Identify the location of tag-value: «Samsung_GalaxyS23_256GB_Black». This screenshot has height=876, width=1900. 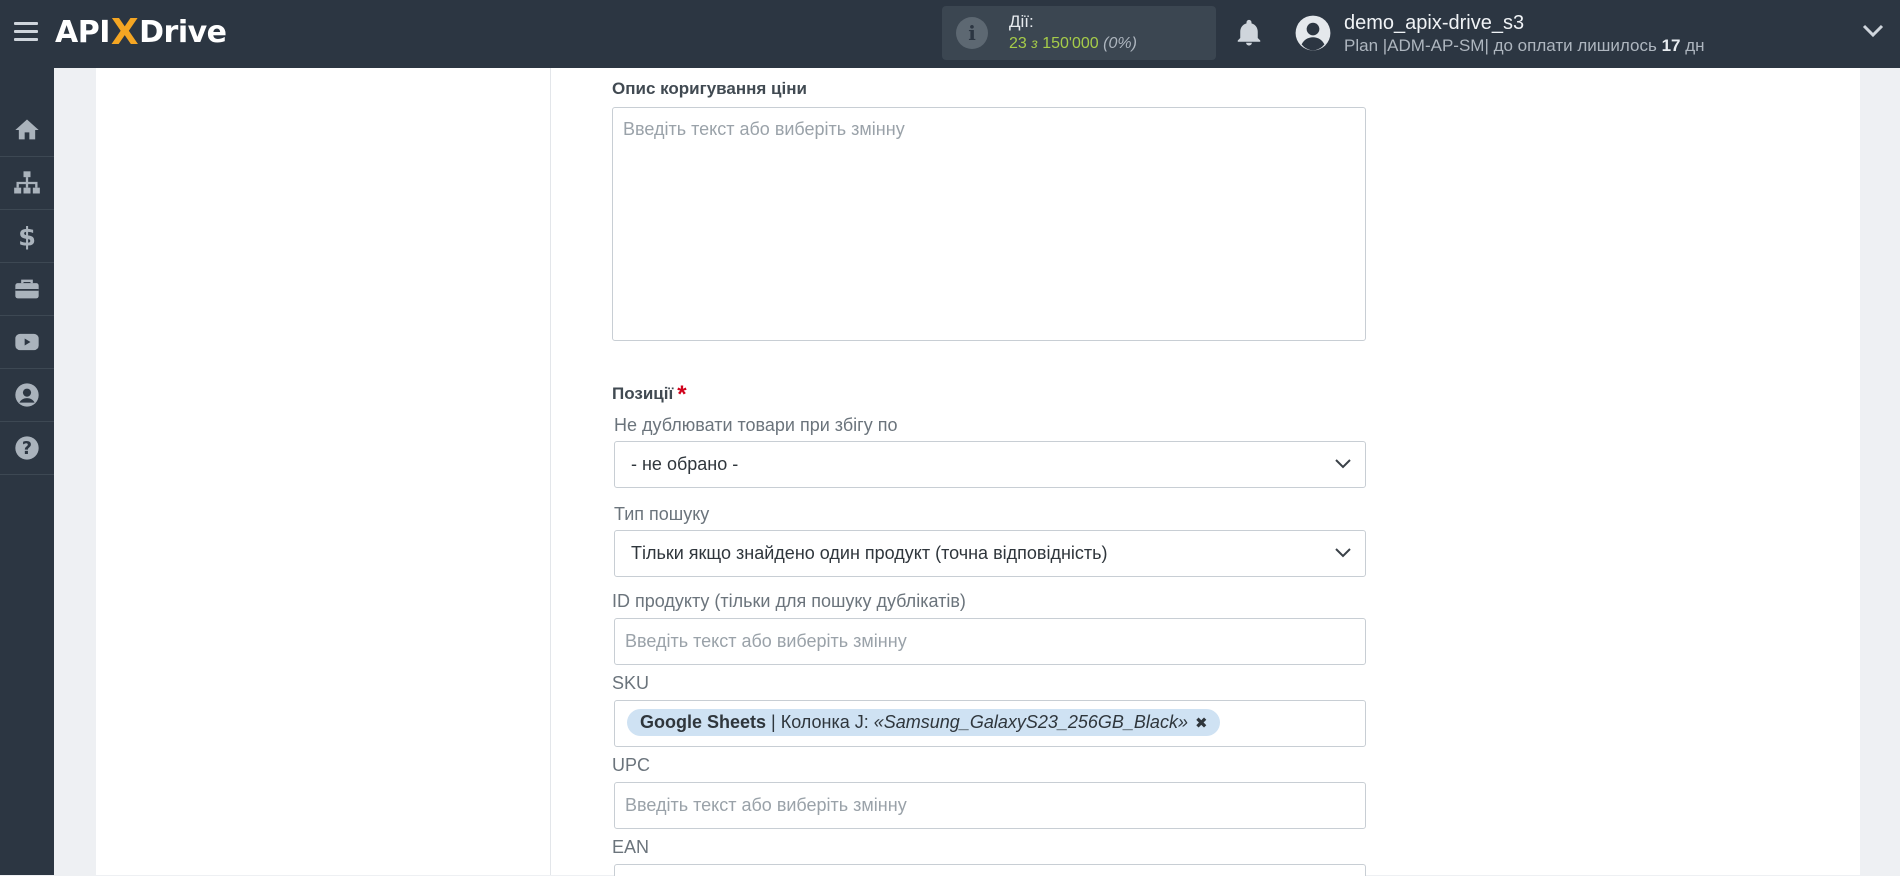
(1030, 722).